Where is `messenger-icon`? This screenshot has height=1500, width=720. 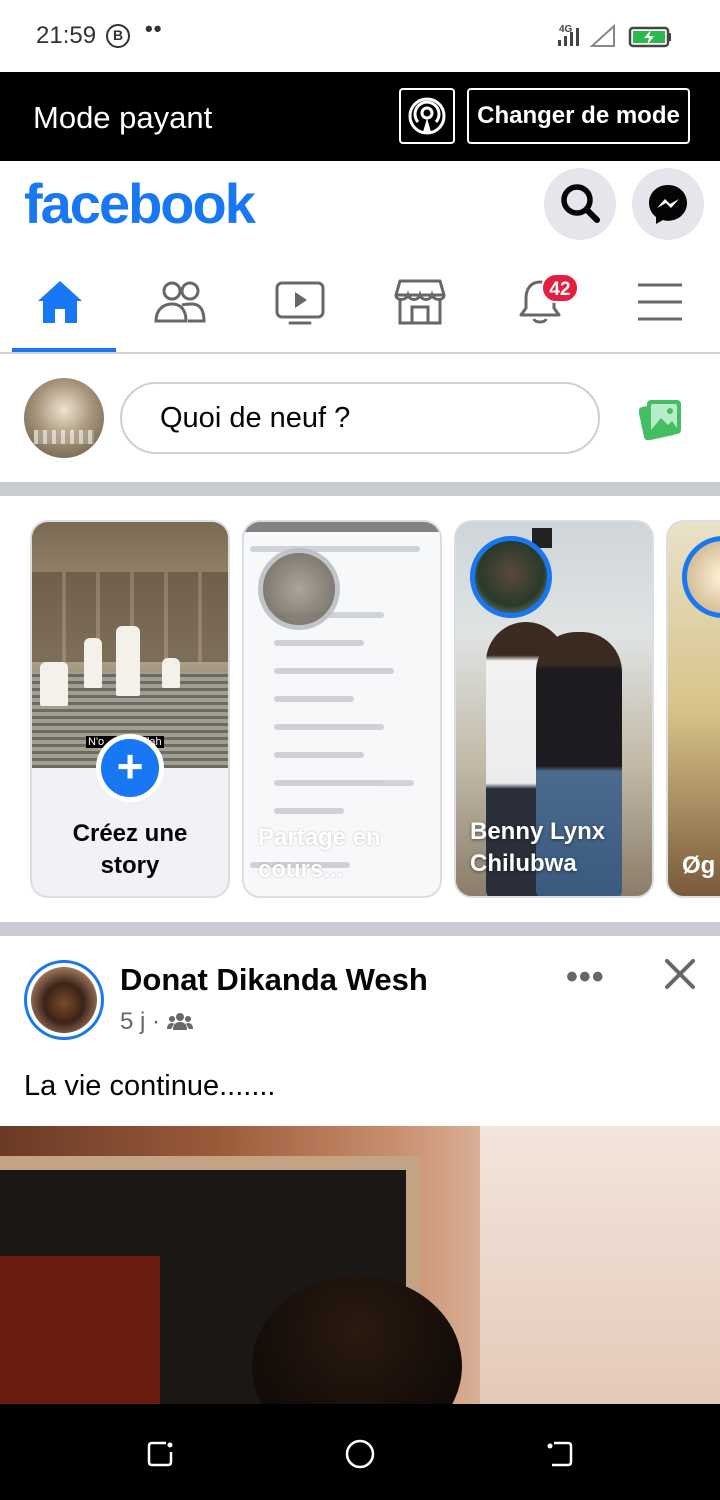
messenger-icon is located at coordinates (668, 204).